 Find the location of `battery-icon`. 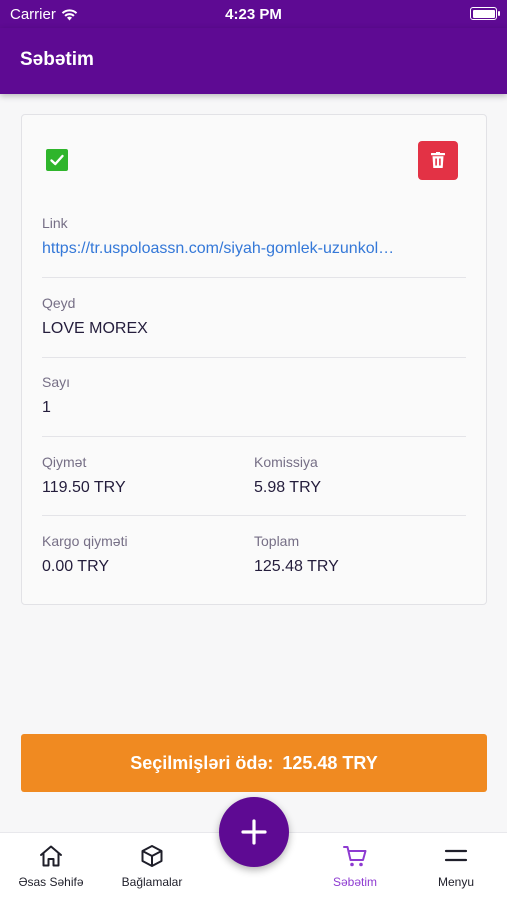

battery-icon is located at coordinates (485, 13).